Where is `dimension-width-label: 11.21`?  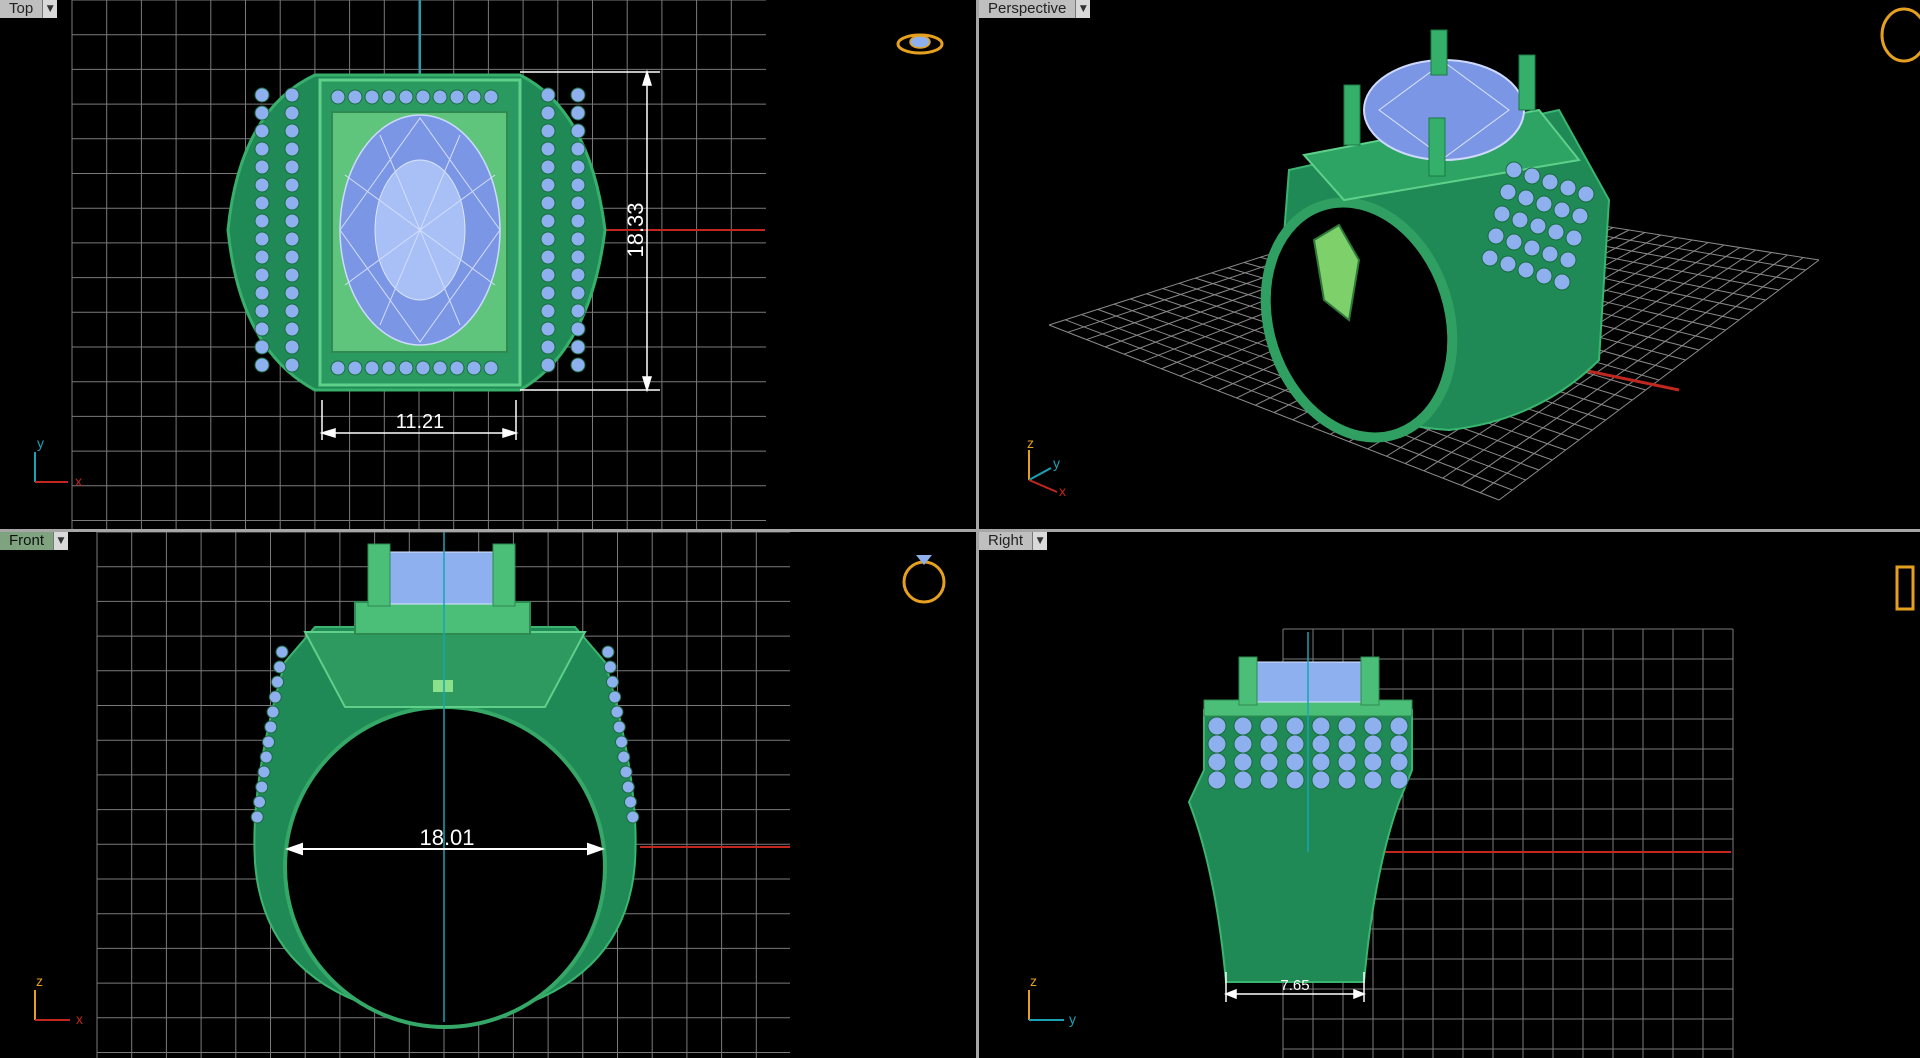
dimension-width-label: 11.21 is located at coordinates (420, 422).